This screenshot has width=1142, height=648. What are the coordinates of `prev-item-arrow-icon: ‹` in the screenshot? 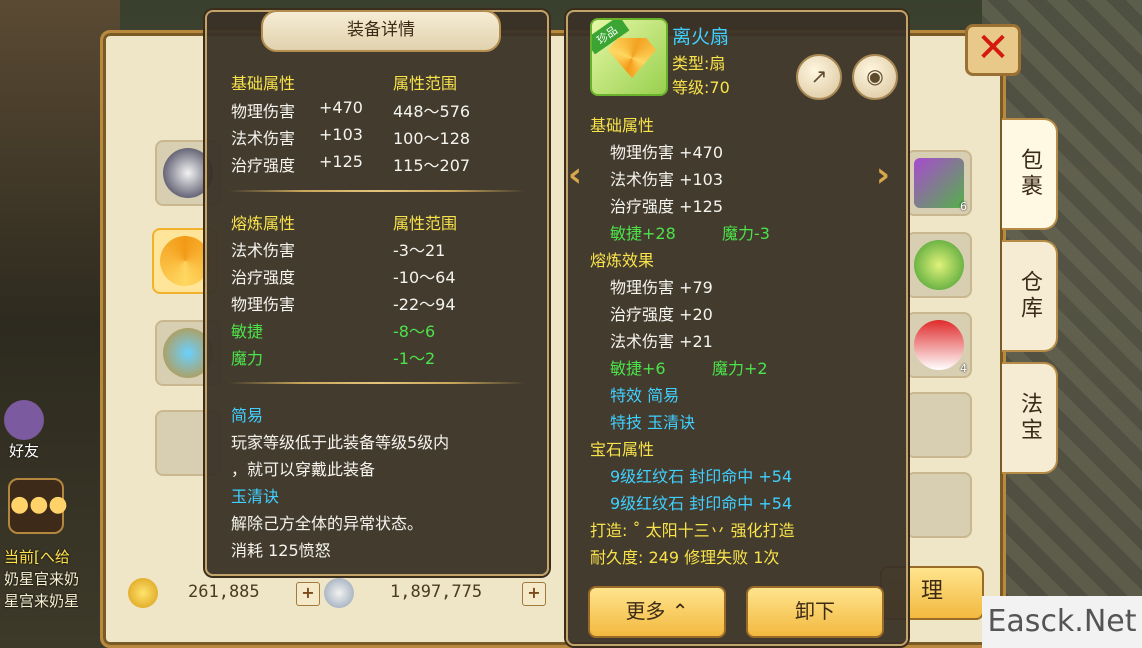 It's located at (575, 175).